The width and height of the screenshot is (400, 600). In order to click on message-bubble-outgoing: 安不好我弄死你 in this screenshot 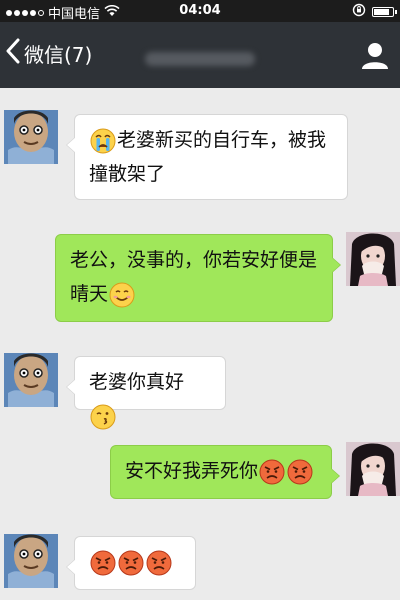, I will do `click(225, 472)`.